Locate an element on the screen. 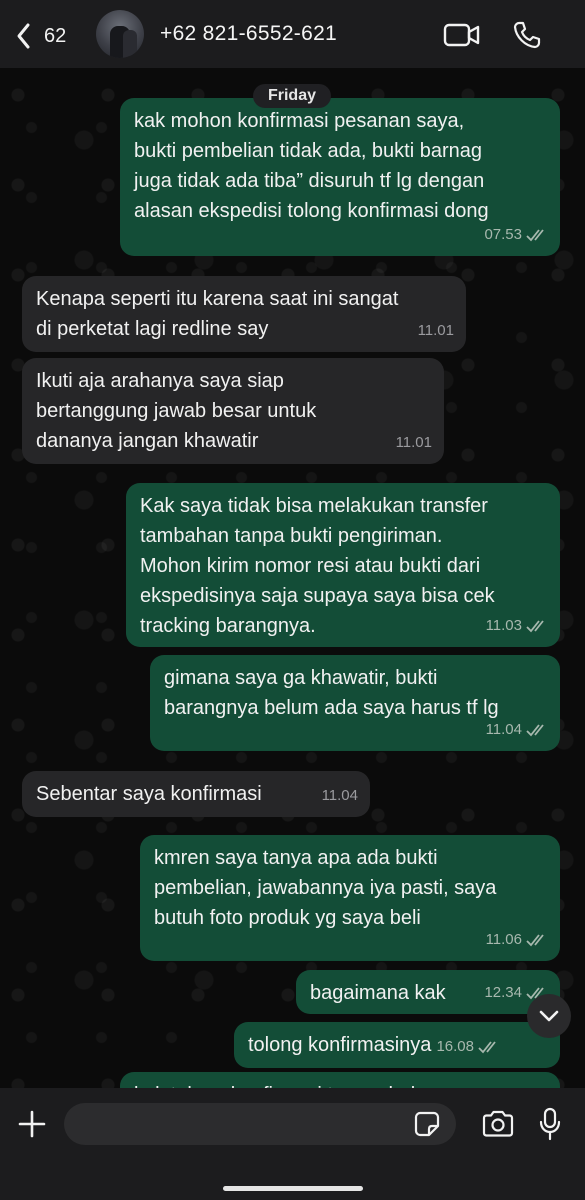 The height and width of the screenshot is (1200, 585). message-time: 11.03 is located at coordinates (503, 625).